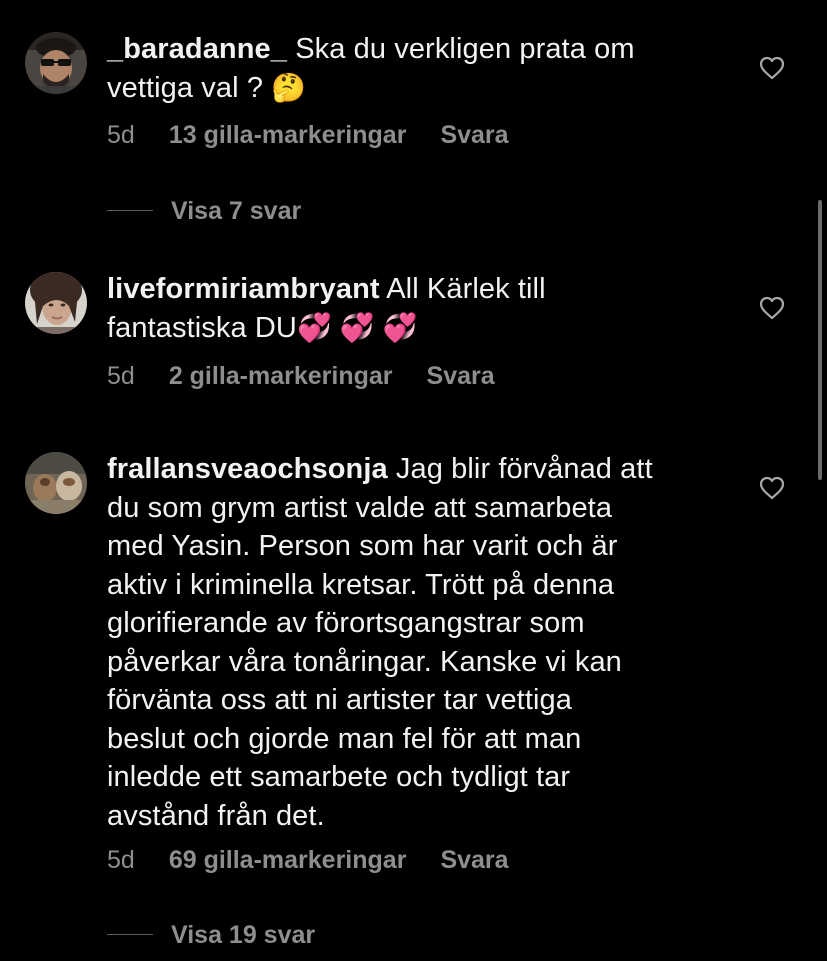 This screenshot has width=827, height=961. Describe the element at coordinates (339, 700) in the screenshot. I see `comment-text-line: förvänta oss att ni artister tar vettiga` at that location.